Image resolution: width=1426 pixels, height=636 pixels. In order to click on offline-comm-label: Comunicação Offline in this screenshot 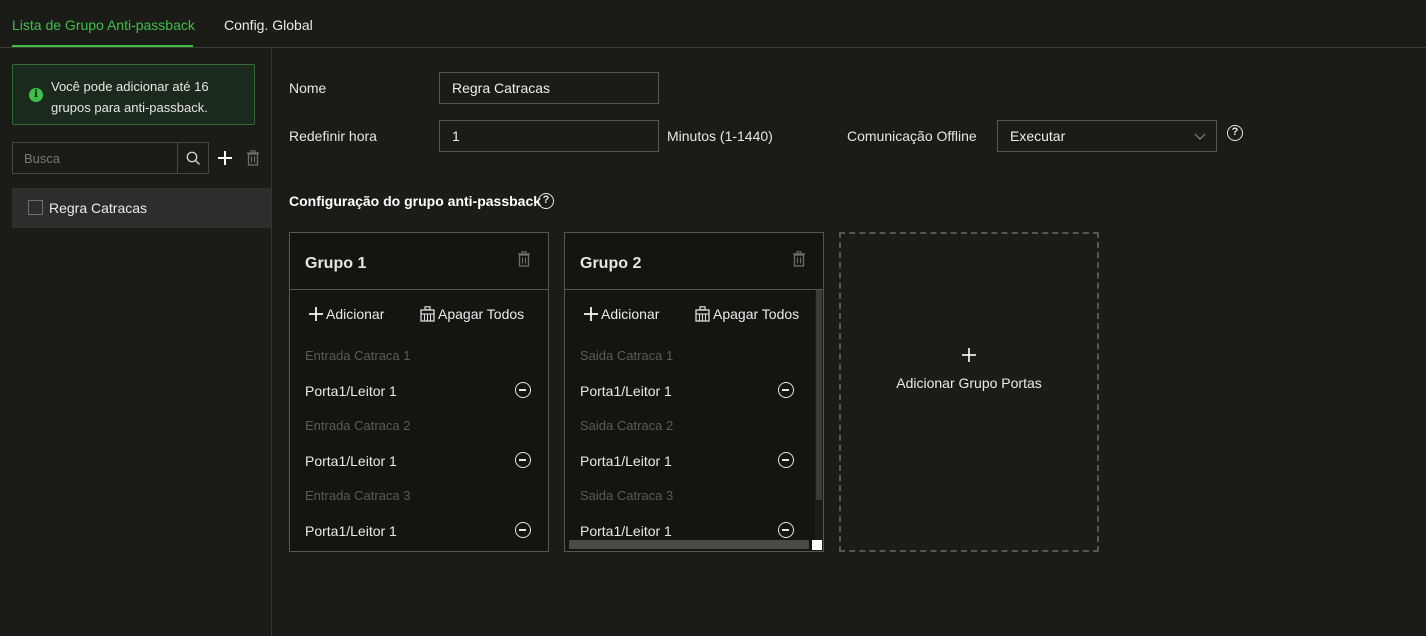, I will do `click(912, 136)`.